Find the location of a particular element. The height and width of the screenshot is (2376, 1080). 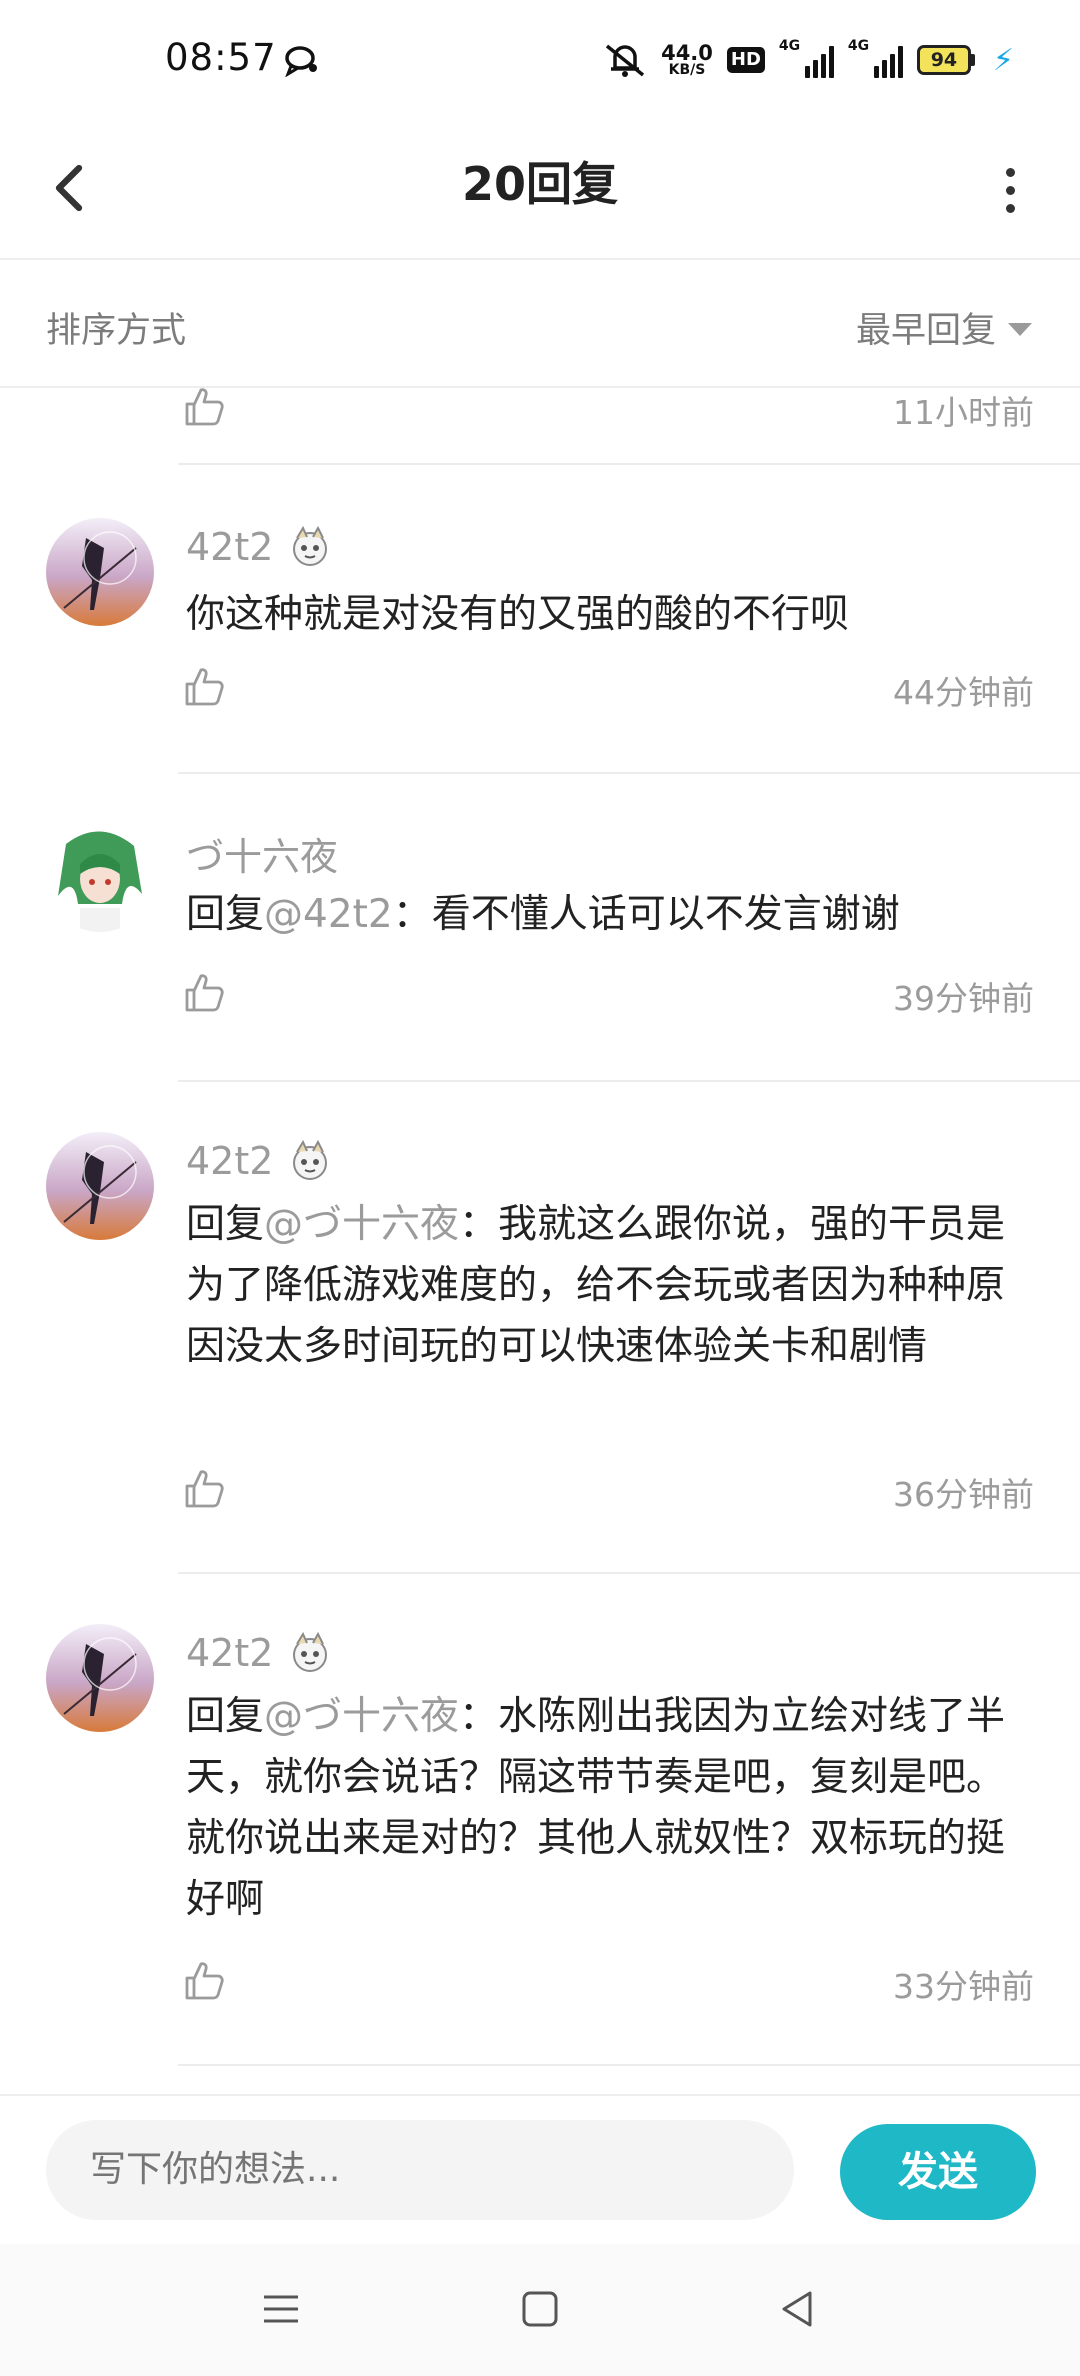

username: づ十六夜 is located at coordinates (262, 853).